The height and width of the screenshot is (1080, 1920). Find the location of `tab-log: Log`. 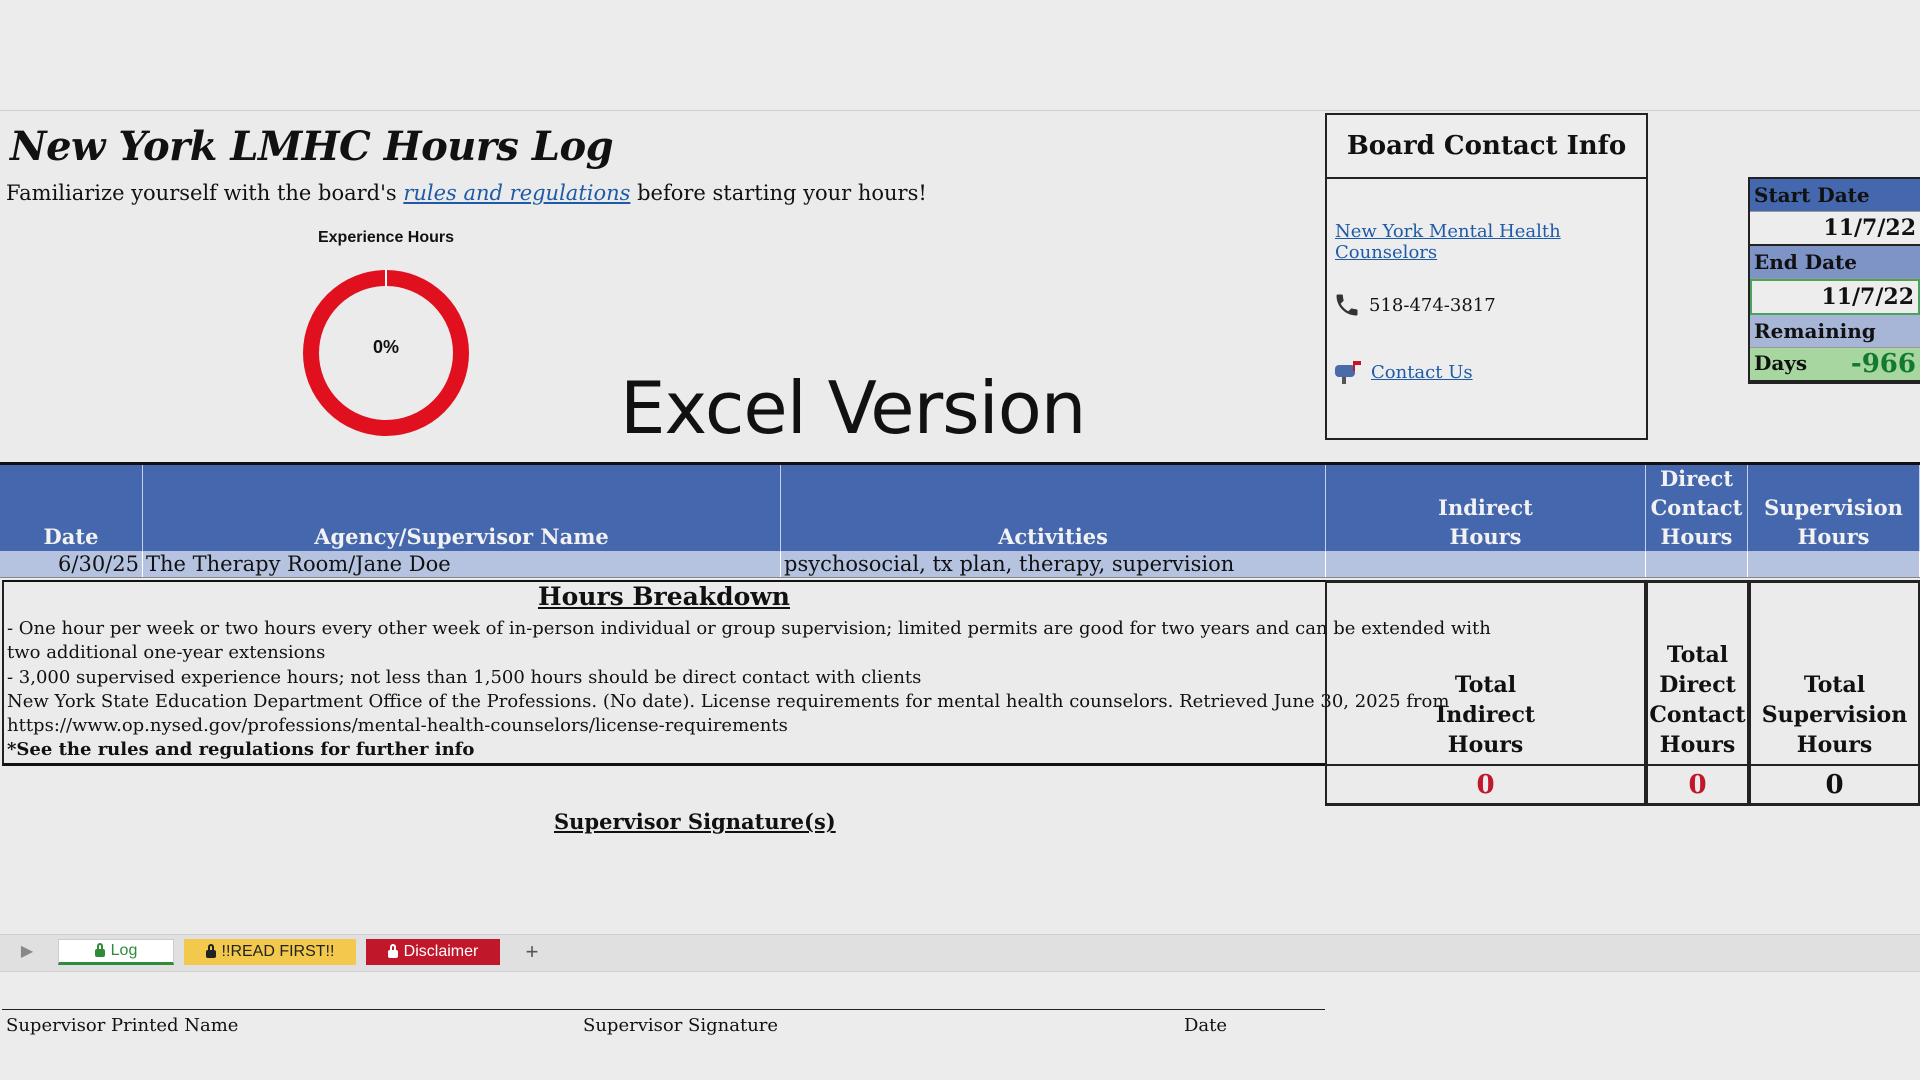

tab-log: Log is located at coordinates (116, 952).